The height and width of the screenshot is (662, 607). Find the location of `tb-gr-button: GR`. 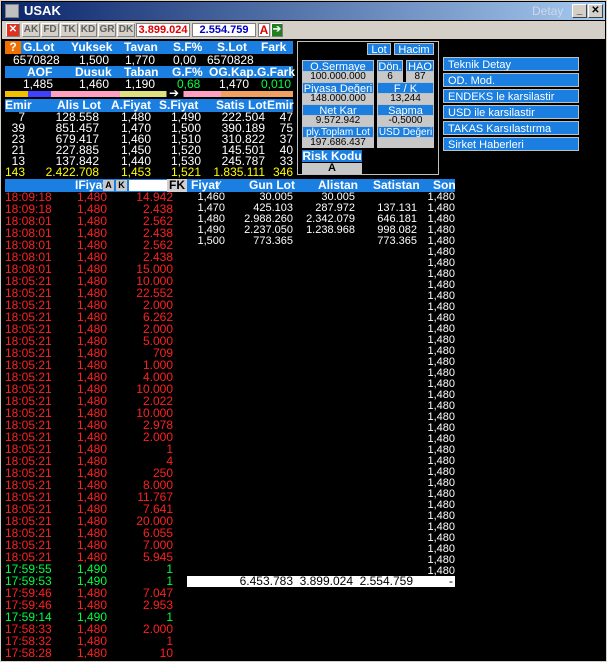

tb-gr-button: GR is located at coordinates (107, 30).